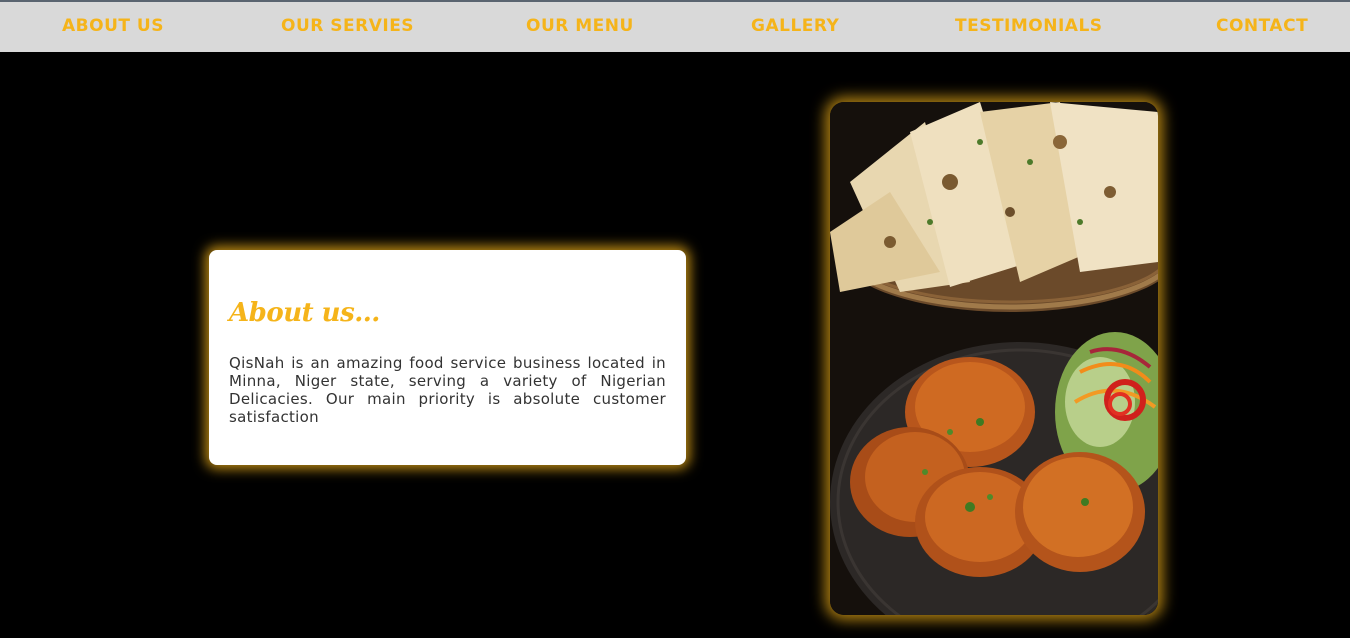 Image resolution: width=1350 pixels, height=638 pixels. What do you see at coordinates (795, 26) in the screenshot?
I see `nav-gallery-link: GALLERY` at bounding box center [795, 26].